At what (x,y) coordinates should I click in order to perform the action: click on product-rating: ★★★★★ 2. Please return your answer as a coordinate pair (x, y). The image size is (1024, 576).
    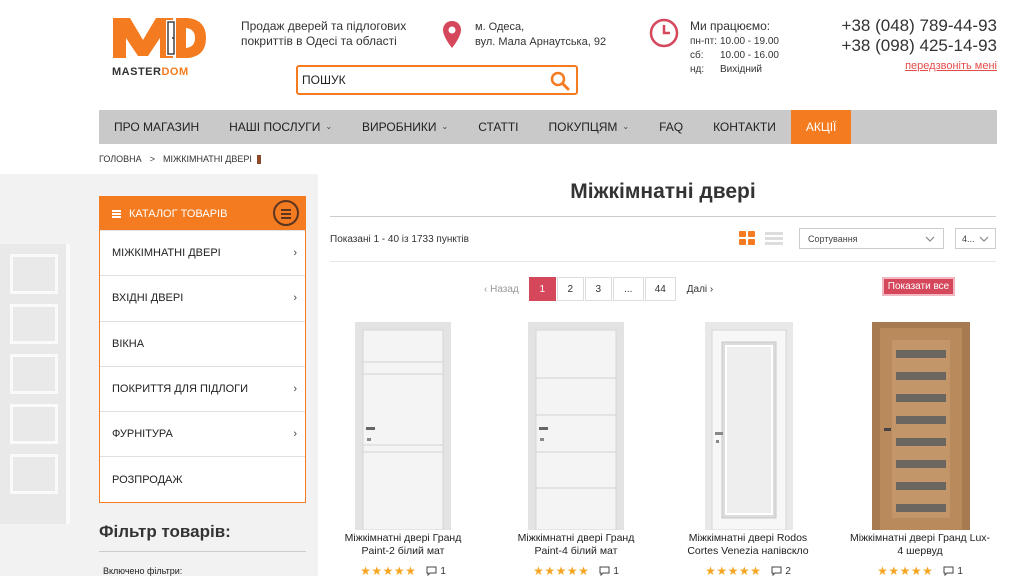
    Looking at the image, I should click on (748, 570).